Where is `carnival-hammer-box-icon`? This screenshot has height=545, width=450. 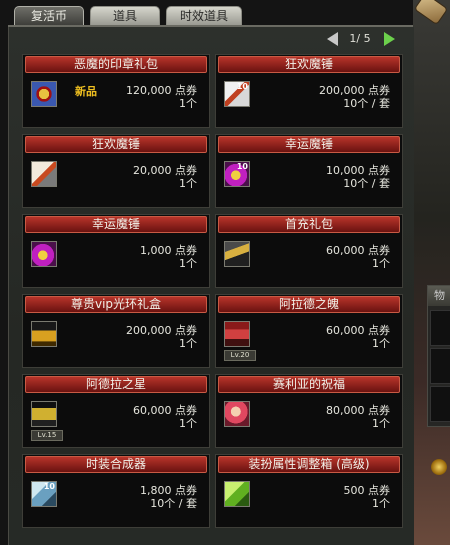
carnival-hammer-box-icon is located at coordinates (44, 174).